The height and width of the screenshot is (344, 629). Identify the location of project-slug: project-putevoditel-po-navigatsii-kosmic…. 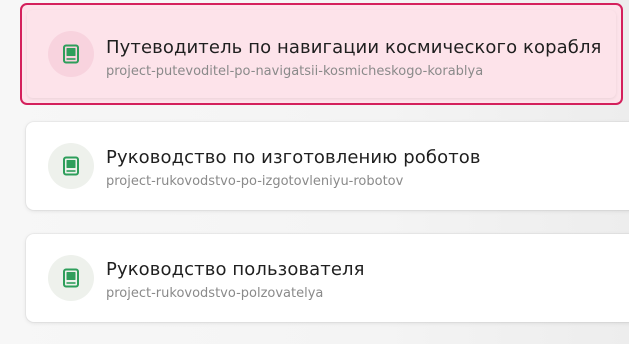
(295, 71).